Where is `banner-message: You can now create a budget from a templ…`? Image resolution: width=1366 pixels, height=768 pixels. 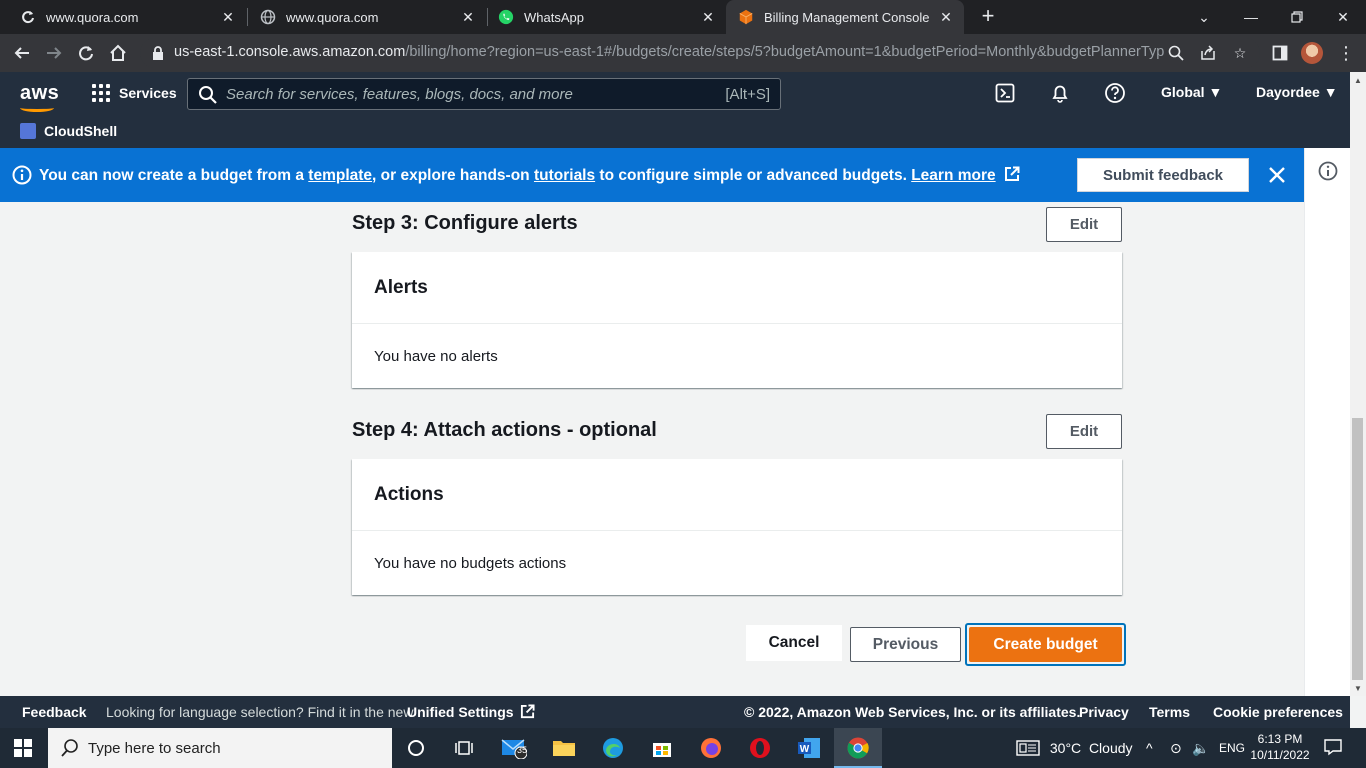 banner-message: You can now create a budget from a templ… is located at coordinates (529, 175).